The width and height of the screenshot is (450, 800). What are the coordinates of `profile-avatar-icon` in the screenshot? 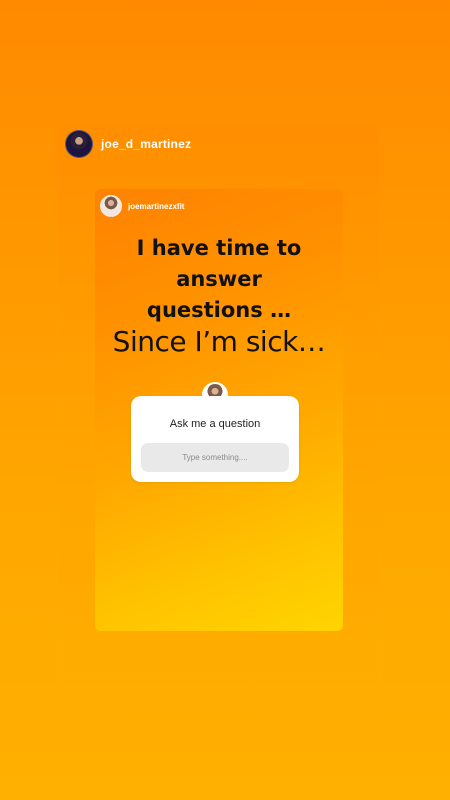 It's located at (79, 144).